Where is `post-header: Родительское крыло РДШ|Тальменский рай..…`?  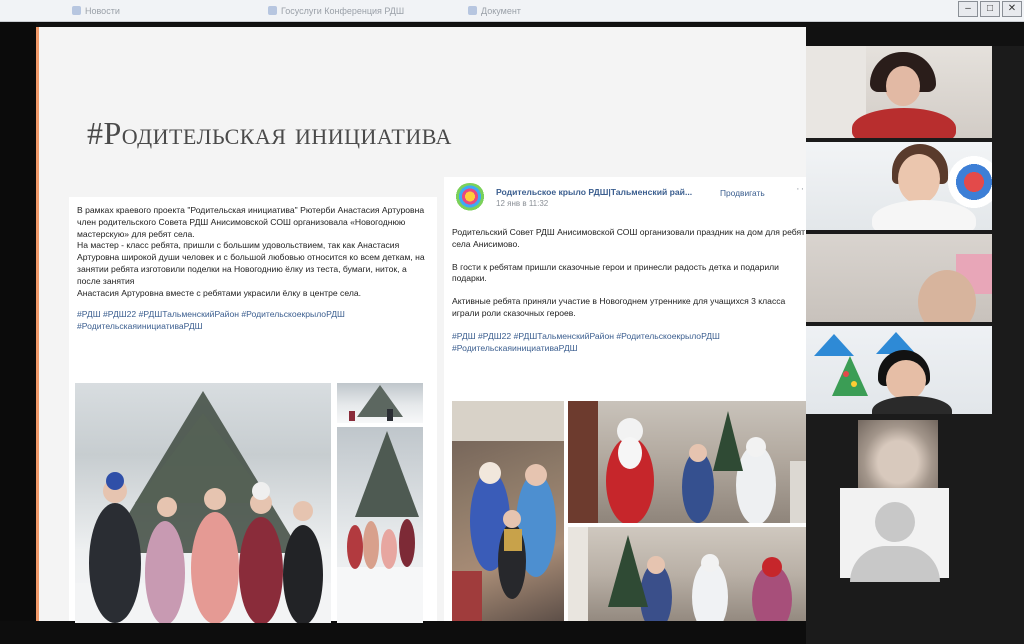 post-header: Родительское крыло РДШ|Тальменский рай..… is located at coordinates (628, 197).